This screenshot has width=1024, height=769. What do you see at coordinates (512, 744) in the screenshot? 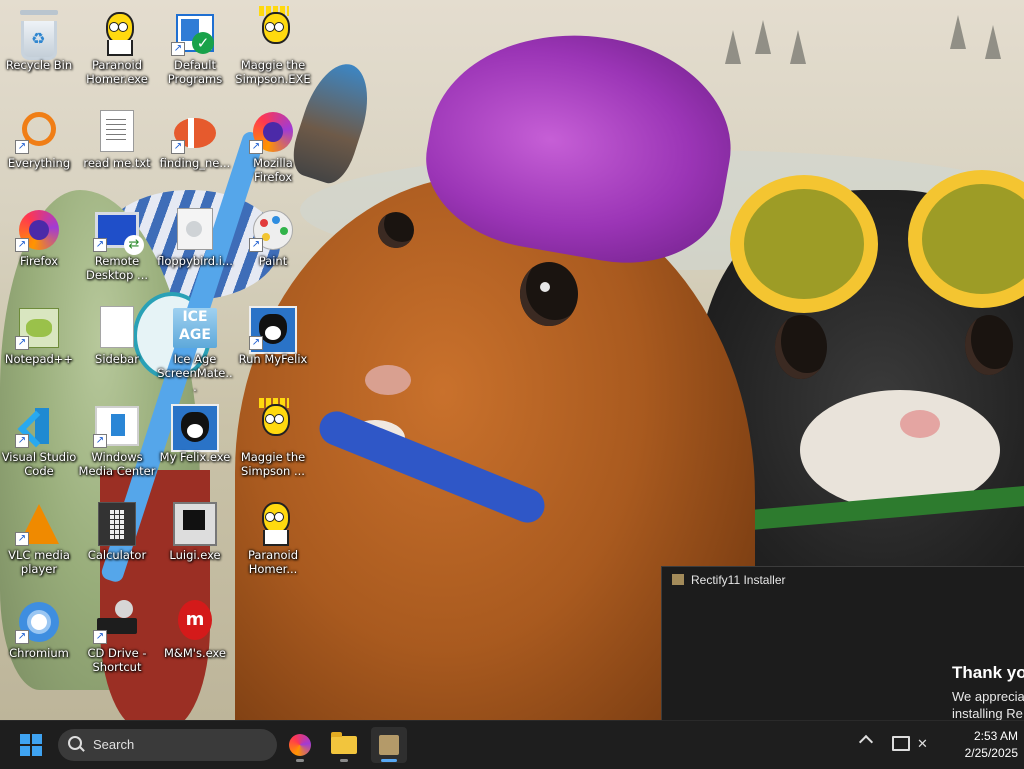
I see `taskbar: Search ✕ 2:53 AM 2/25/2025` at bounding box center [512, 744].